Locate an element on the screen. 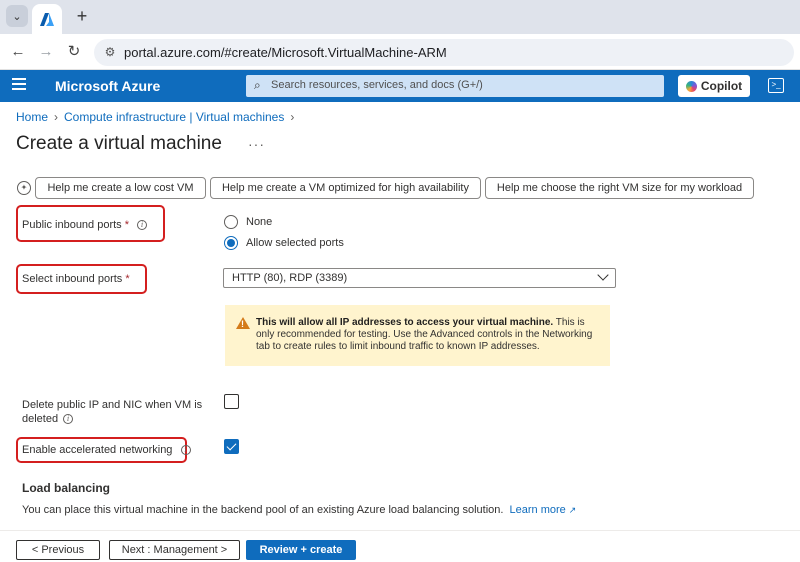 The height and width of the screenshot is (562, 800). radio-allow-selected-ports: Allow selected ports is located at coordinates (284, 243).